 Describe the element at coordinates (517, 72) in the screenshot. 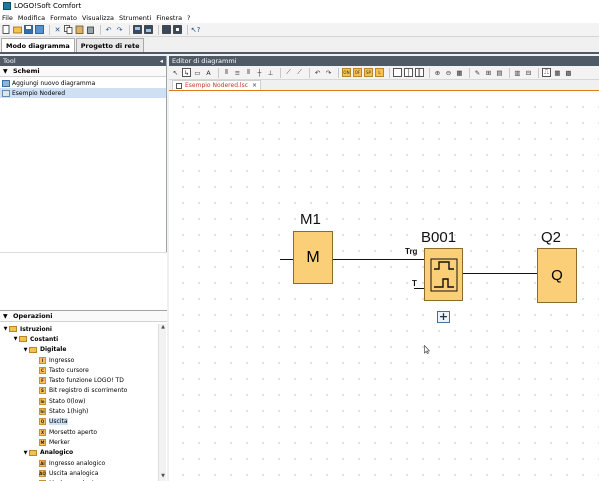

I see `parameter-icon: ▥` at that location.